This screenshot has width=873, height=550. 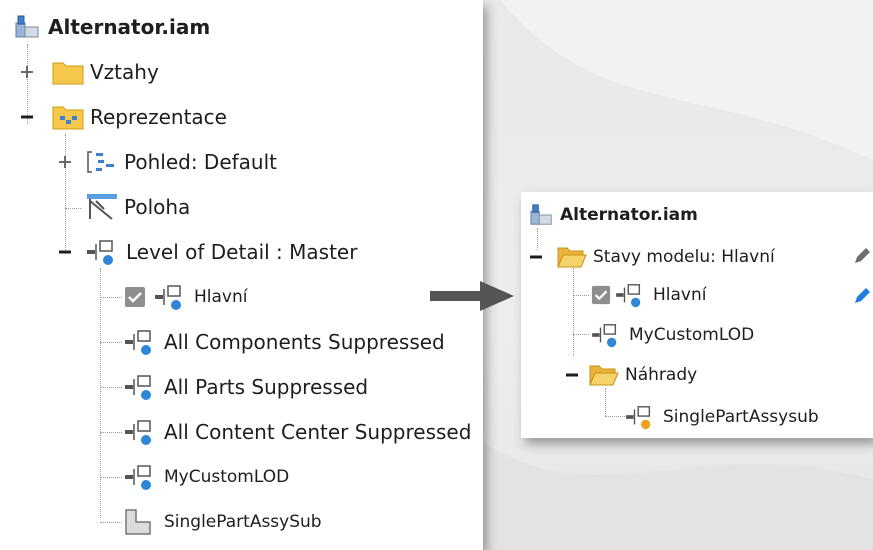 I want to click on tree-item-nahrady: Náhrady, so click(x=643, y=375).